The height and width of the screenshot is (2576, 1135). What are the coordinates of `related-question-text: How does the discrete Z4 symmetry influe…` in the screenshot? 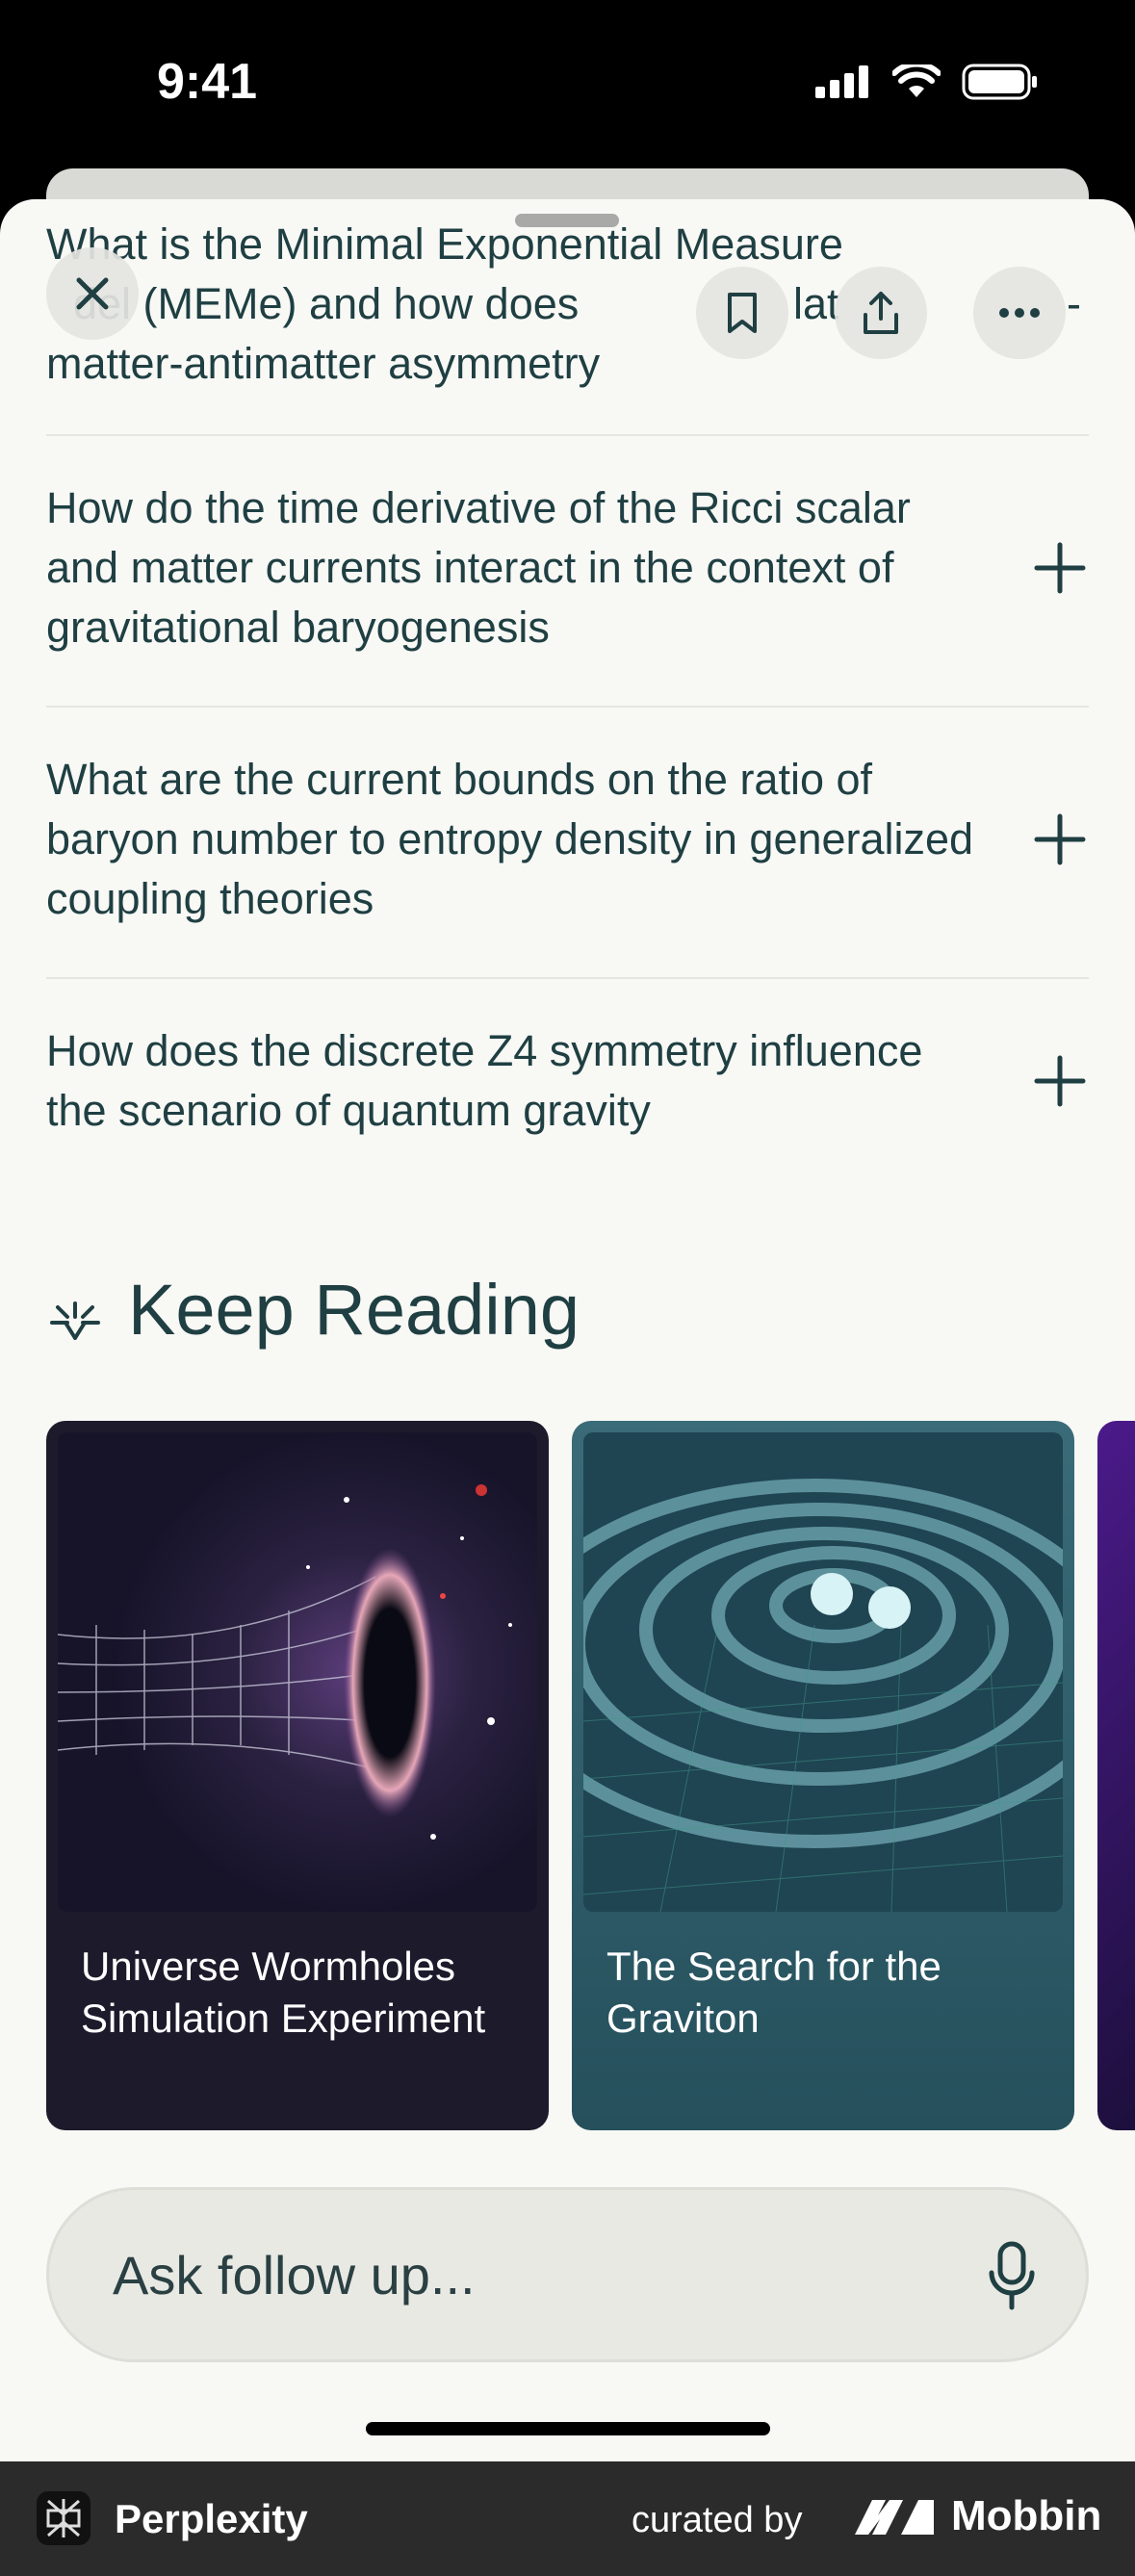 It's located at (484, 1080).